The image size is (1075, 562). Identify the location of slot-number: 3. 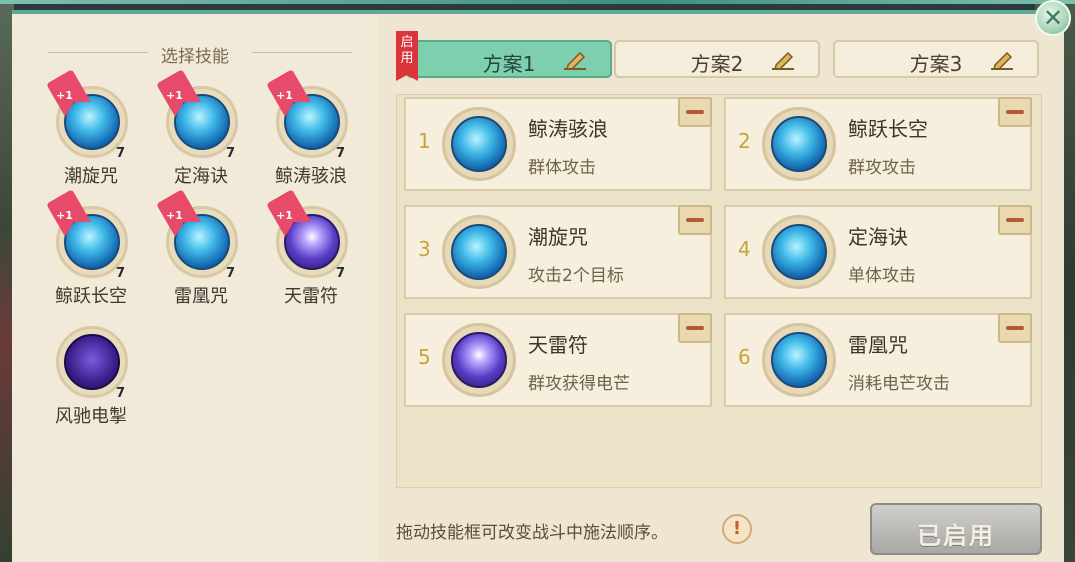
(424, 249).